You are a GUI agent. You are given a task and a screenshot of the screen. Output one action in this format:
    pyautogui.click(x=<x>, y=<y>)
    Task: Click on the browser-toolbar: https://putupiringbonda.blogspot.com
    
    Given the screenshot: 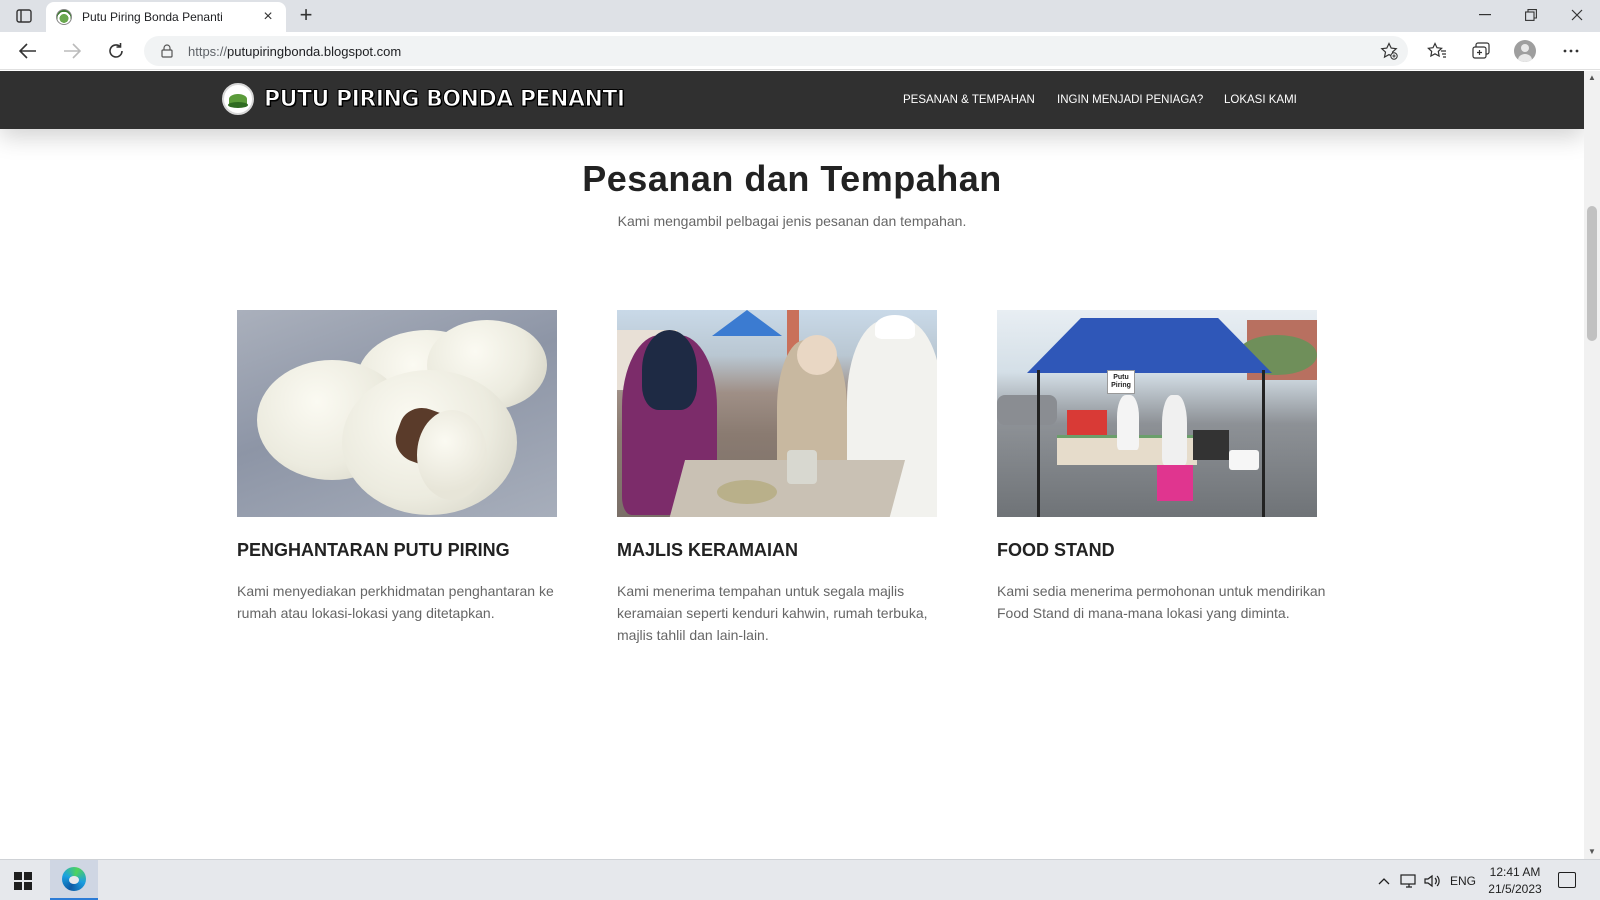 What is the action you would take?
    pyautogui.click(x=800, y=51)
    